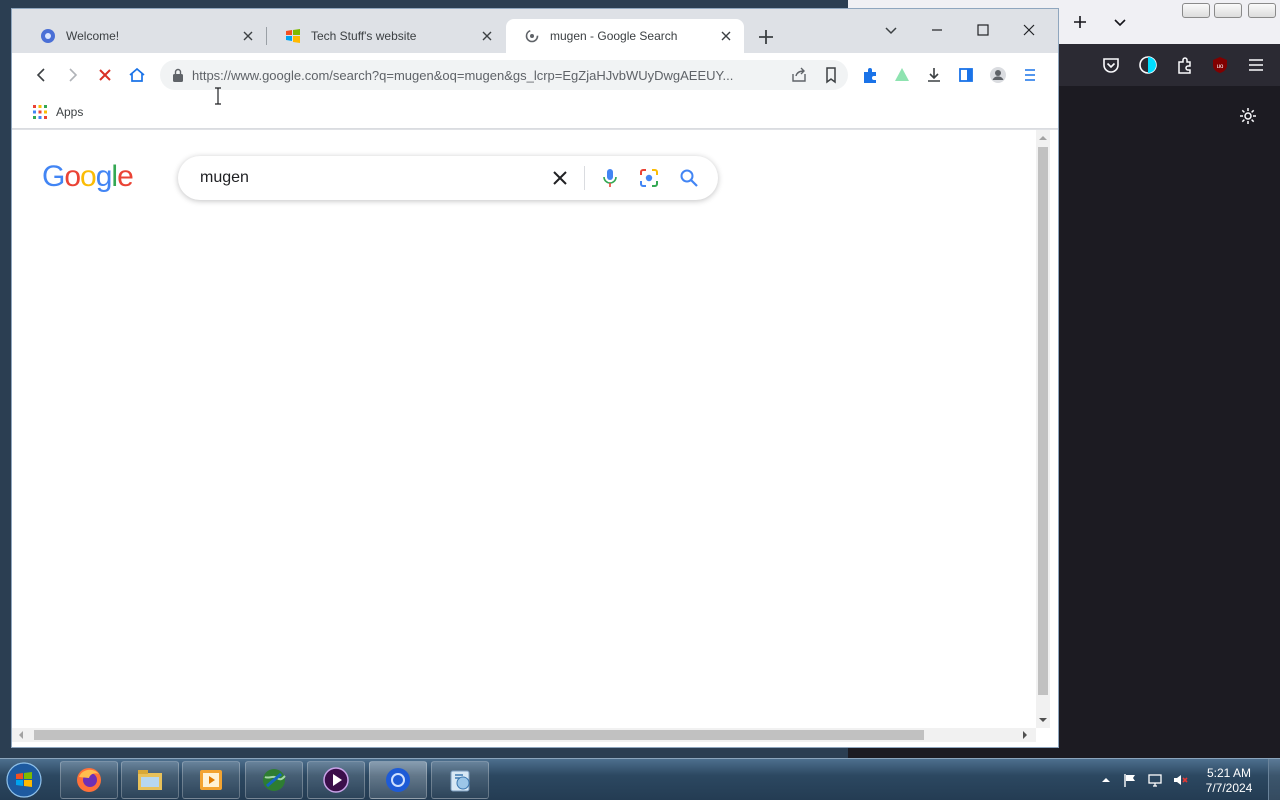  I want to click on close-window-button, so click(1029, 30).